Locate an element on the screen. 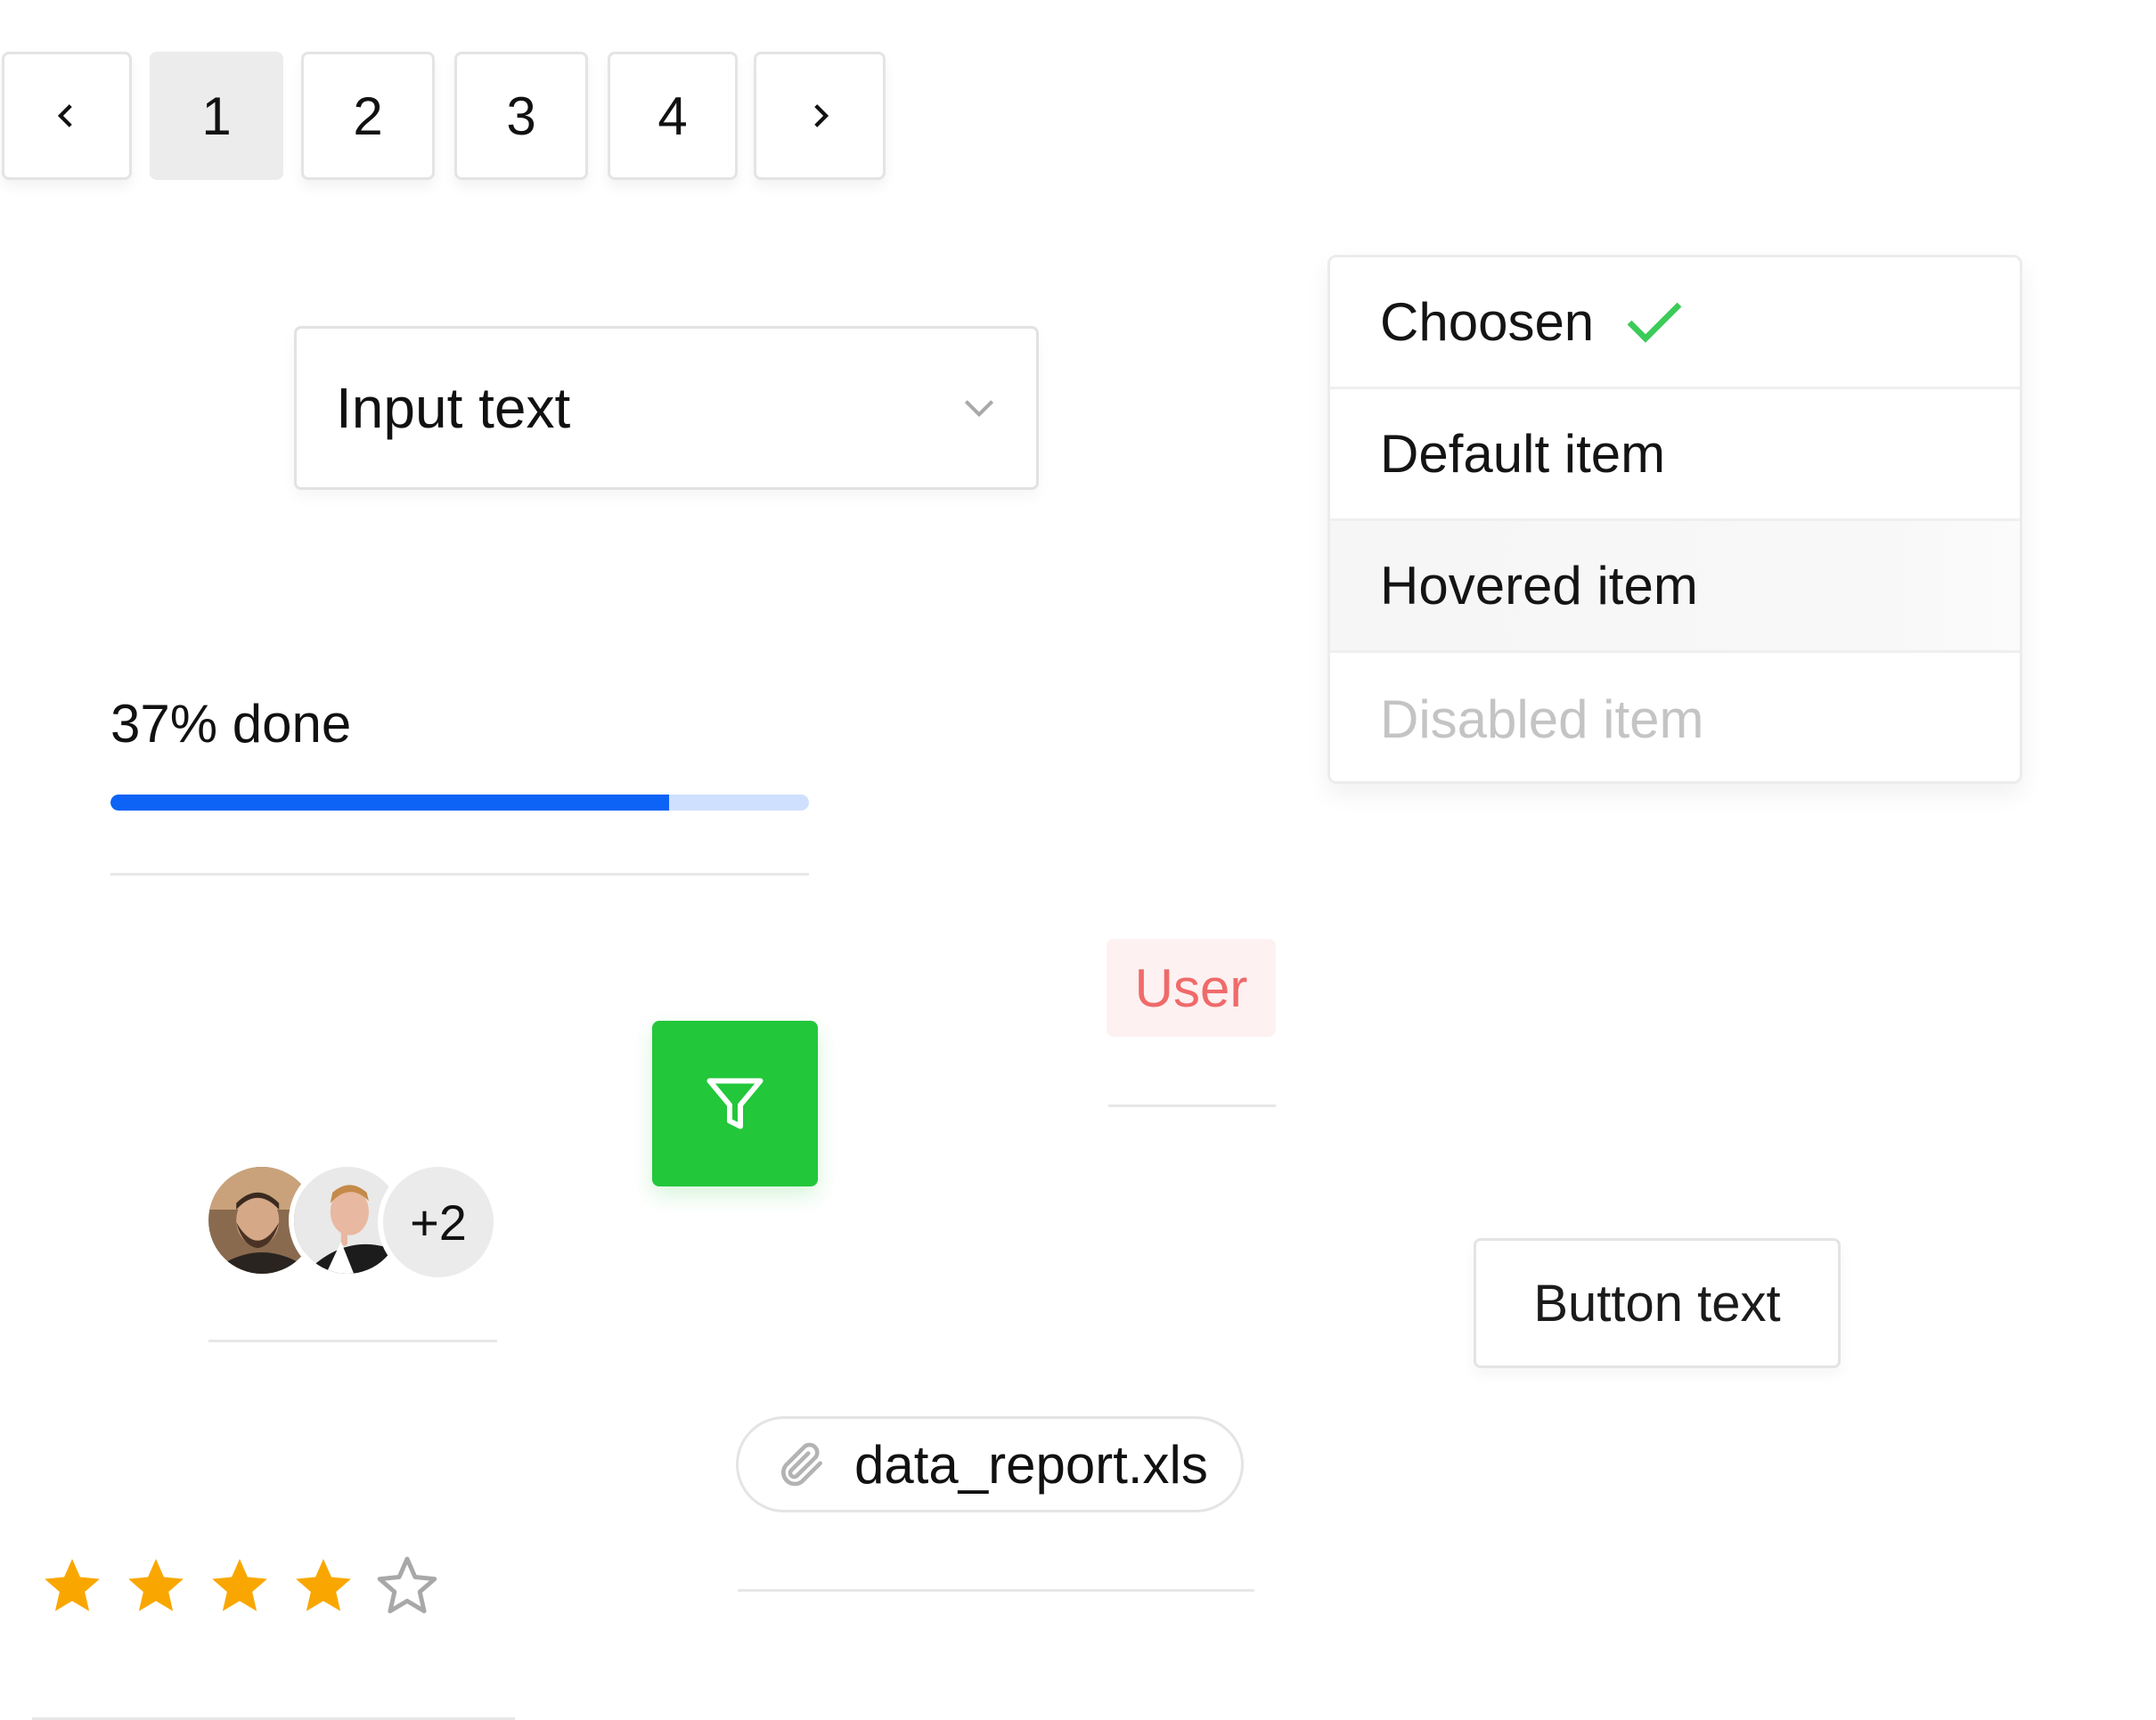  progress-label: 37% done is located at coordinates (231, 724).